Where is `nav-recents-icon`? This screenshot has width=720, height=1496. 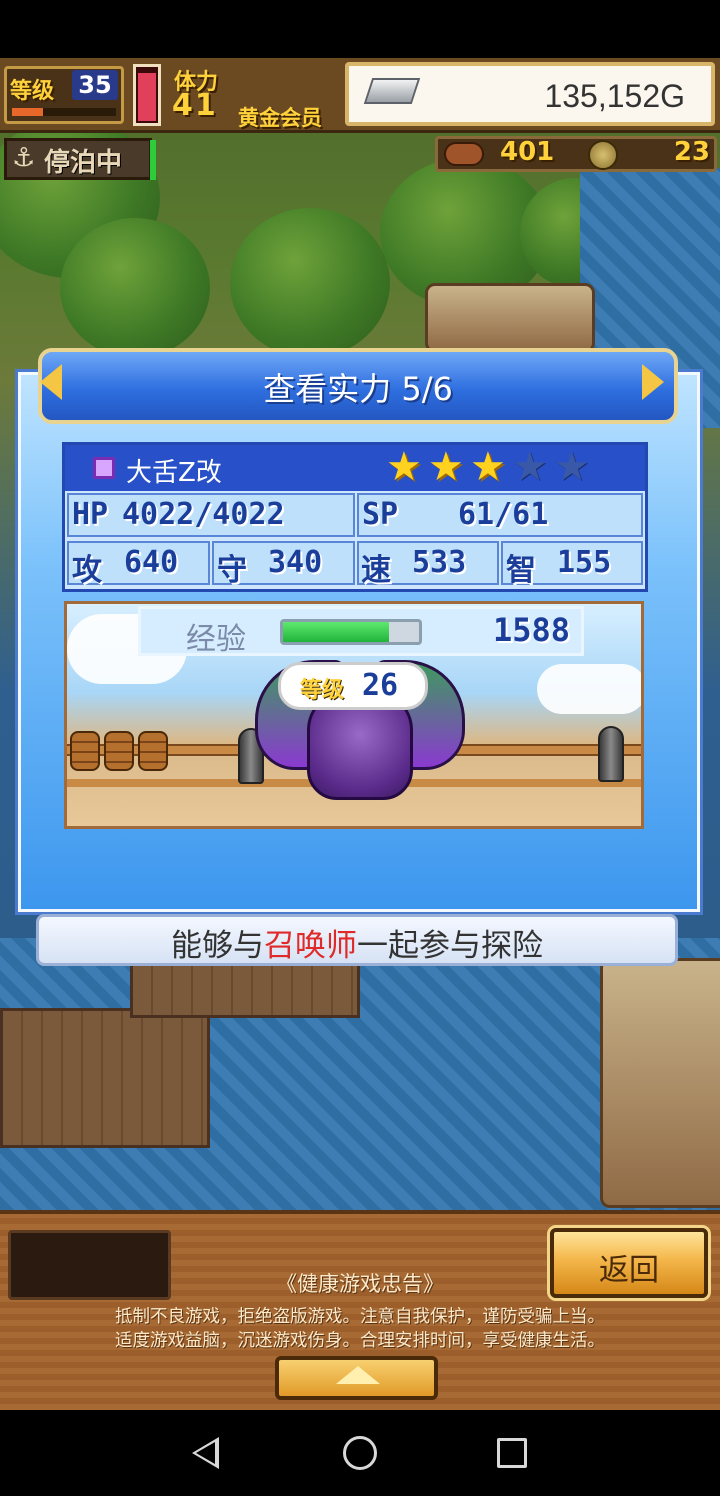
nav-recents-icon is located at coordinates (512, 1453).